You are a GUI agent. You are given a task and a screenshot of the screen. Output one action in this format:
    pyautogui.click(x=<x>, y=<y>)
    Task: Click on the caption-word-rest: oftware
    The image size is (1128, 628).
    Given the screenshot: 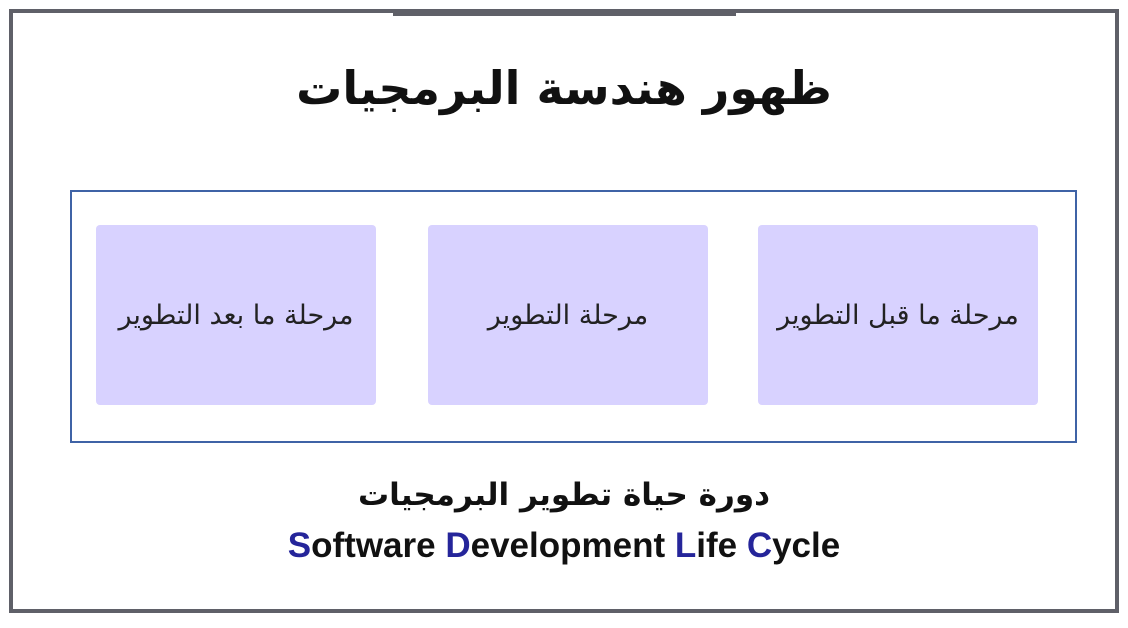 What is the action you would take?
    pyautogui.click(x=378, y=545)
    